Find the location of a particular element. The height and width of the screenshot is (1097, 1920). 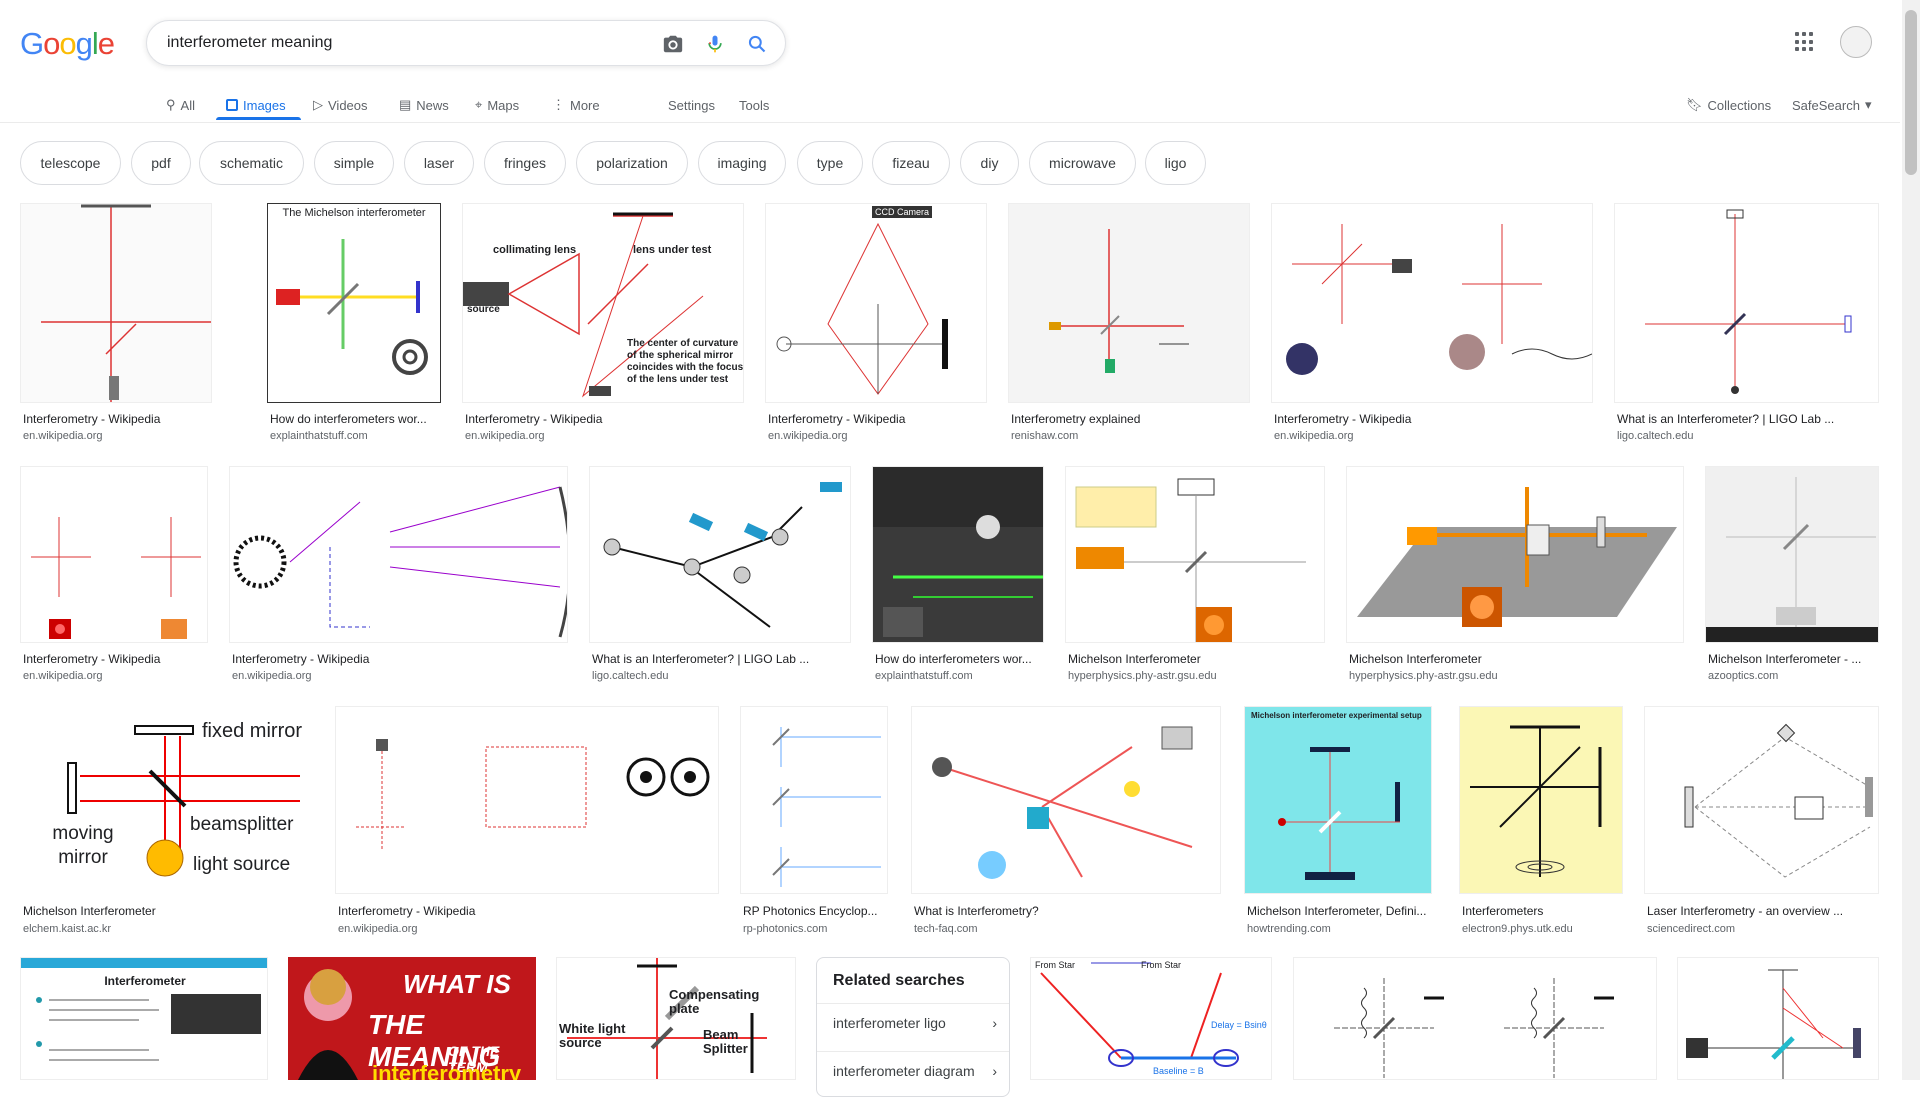

chip-polarization: polarization is located at coordinates (632, 163).